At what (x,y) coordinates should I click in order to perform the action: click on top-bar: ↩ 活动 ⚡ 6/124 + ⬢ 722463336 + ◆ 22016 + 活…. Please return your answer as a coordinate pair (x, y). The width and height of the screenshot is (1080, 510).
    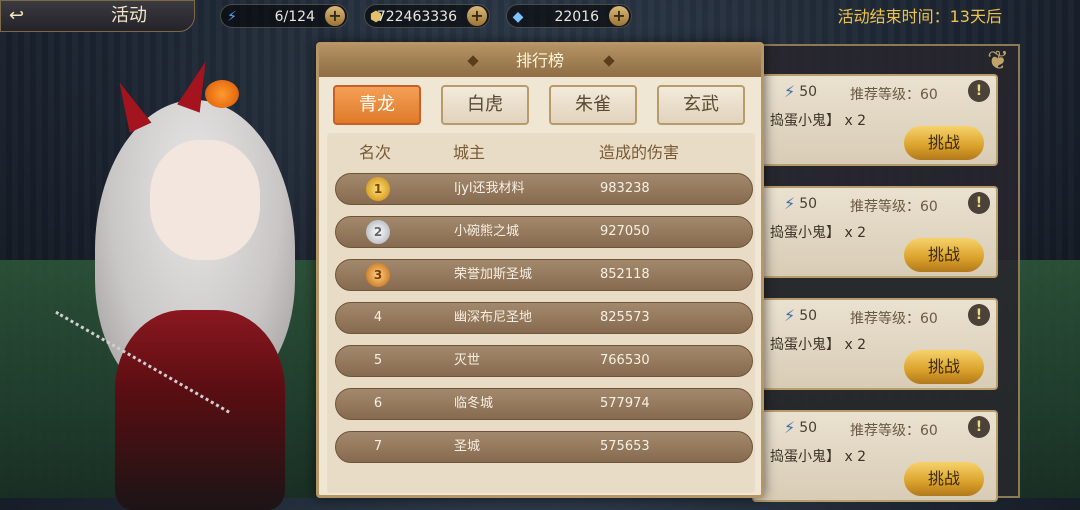
    Looking at the image, I should click on (540, 17).